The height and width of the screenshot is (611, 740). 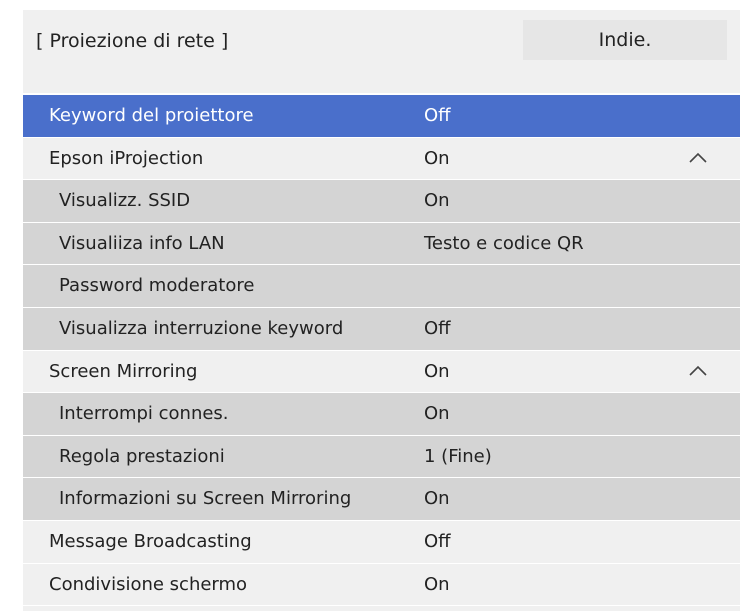 I want to click on menu-item-projector-keyword: Keyword del proiettore Off, so click(x=381, y=116).